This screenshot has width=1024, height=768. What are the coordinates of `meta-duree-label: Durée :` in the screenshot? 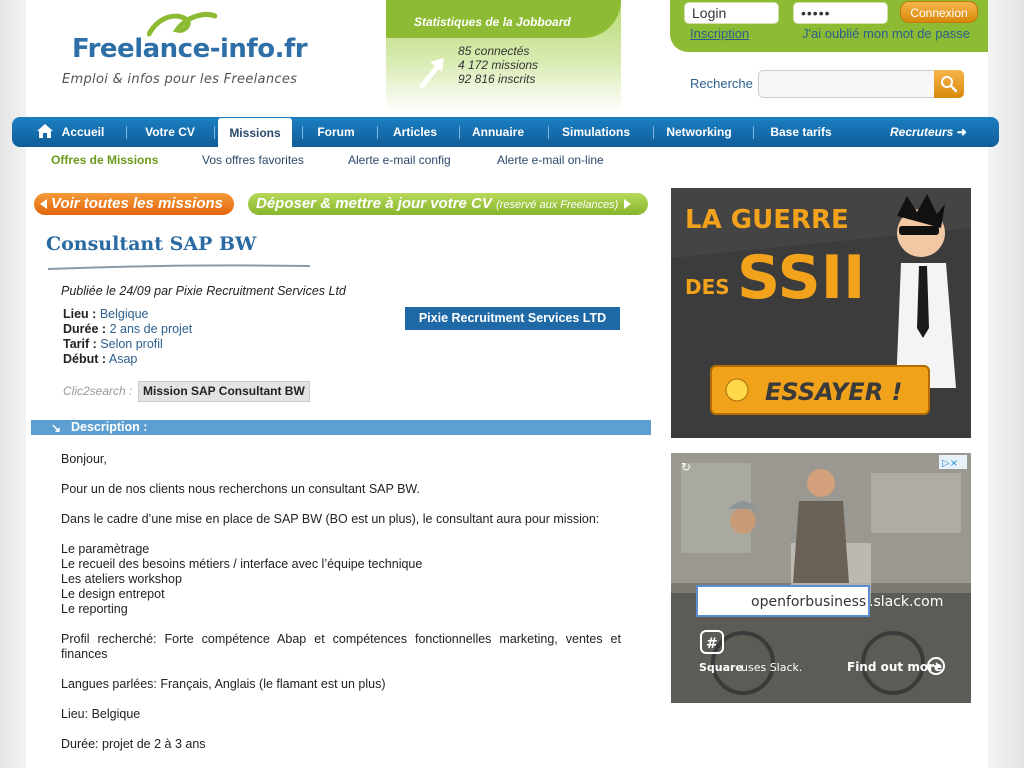 It's located at (85, 329).